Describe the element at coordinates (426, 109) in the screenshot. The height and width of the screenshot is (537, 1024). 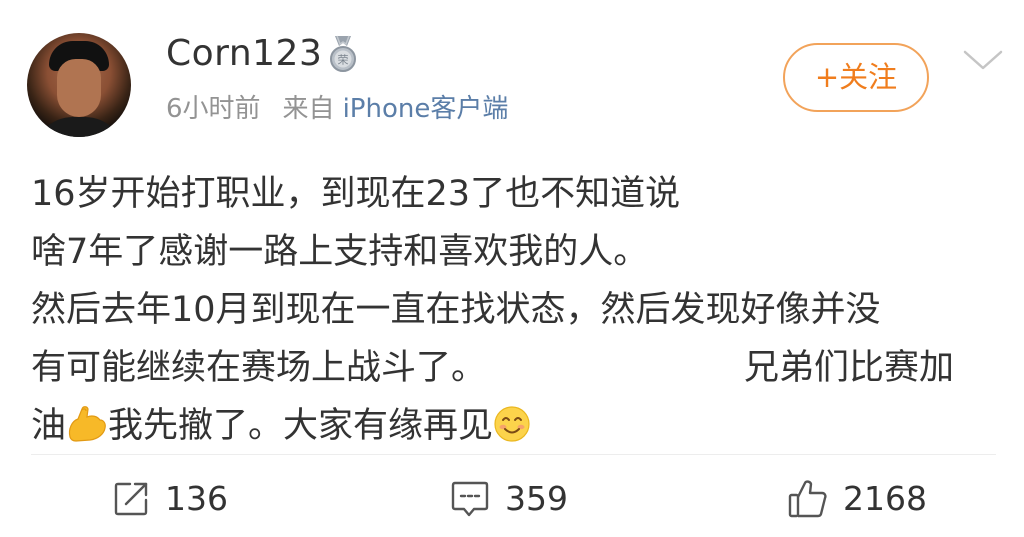
I see `source-link: iPhone客户端` at that location.